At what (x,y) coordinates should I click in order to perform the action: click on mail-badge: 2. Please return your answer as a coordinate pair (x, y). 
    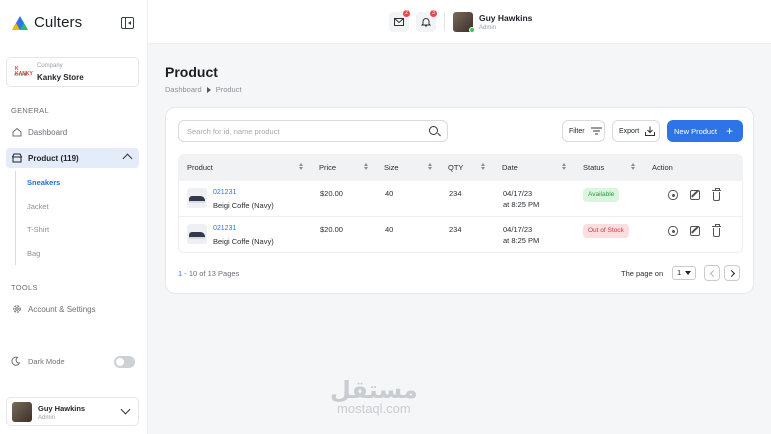
    Looking at the image, I should click on (406, 13).